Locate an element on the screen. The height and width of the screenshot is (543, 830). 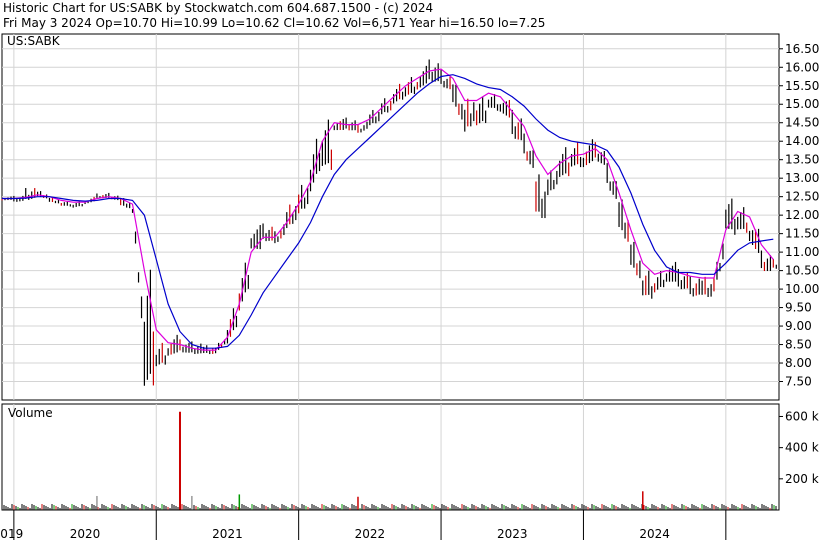
price-tick-label: 12.50 is located at coordinates (802, 197).